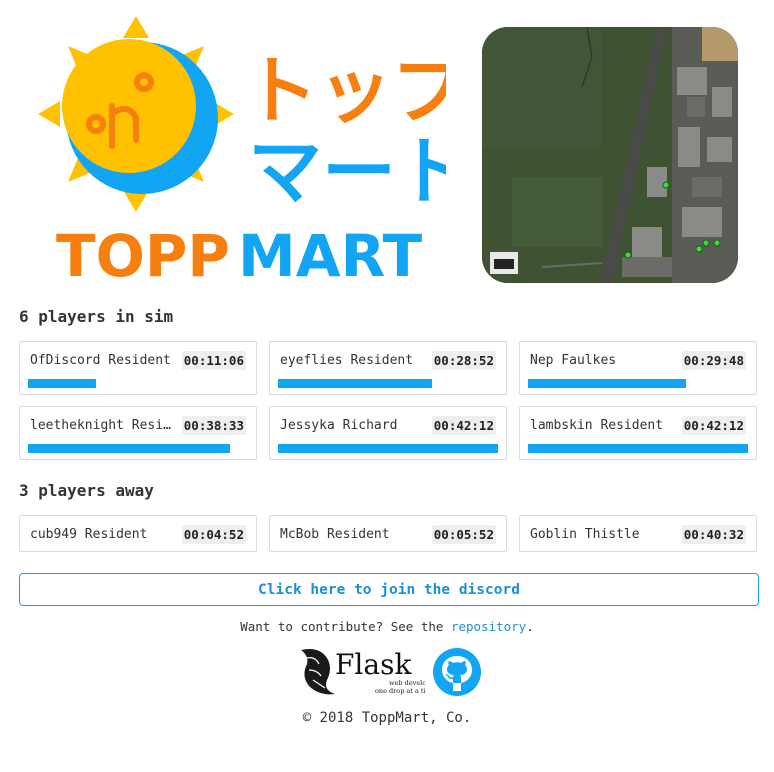 Image resolution: width=774 pixels, height=772 pixels. What do you see at coordinates (96, 316) in the screenshot?
I see `players-in-sim-heading: 6 players in sim` at bounding box center [96, 316].